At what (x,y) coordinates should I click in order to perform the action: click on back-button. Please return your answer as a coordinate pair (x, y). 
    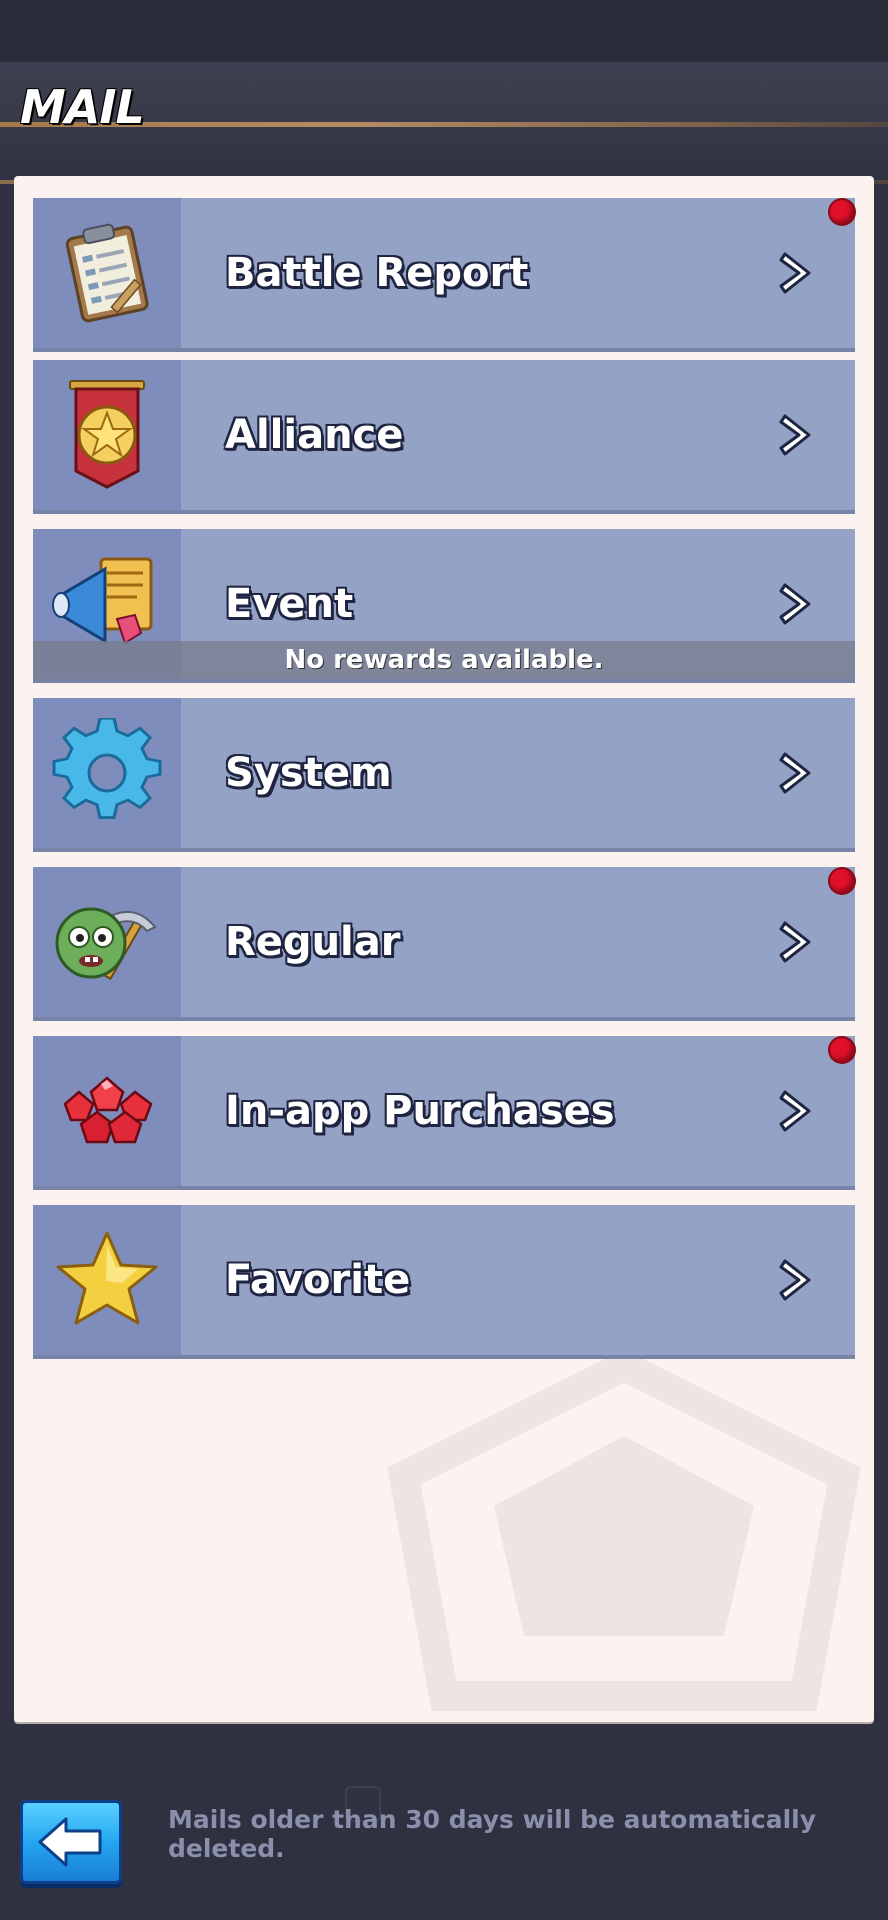
    Looking at the image, I should click on (71, 1842).